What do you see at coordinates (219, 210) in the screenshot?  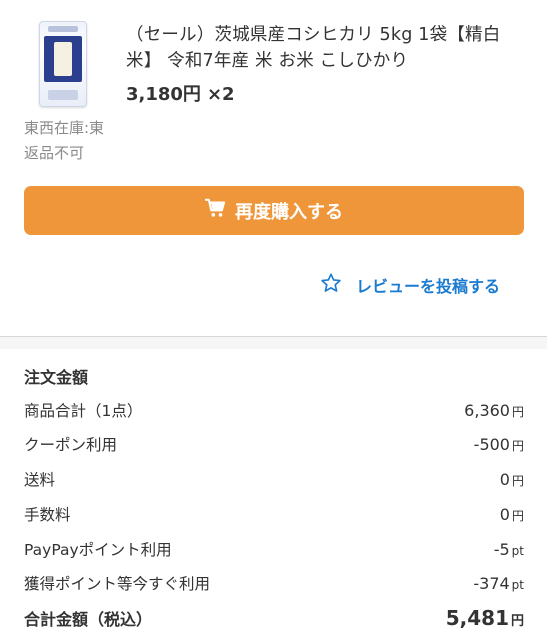 I see `cart-icon` at bounding box center [219, 210].